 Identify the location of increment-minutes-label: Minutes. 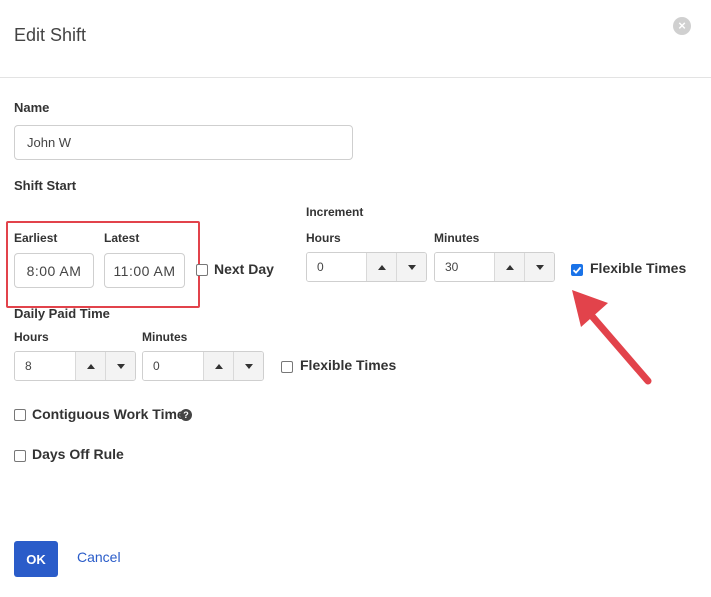
(457, 238).